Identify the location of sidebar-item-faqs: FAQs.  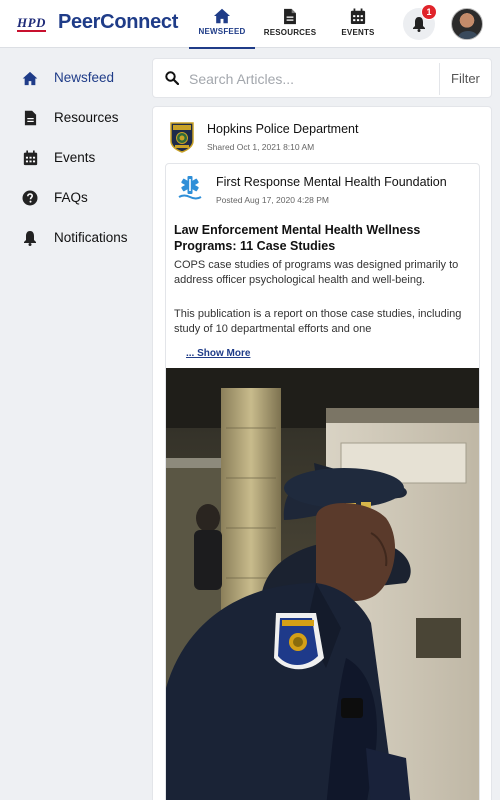
(70, 197).